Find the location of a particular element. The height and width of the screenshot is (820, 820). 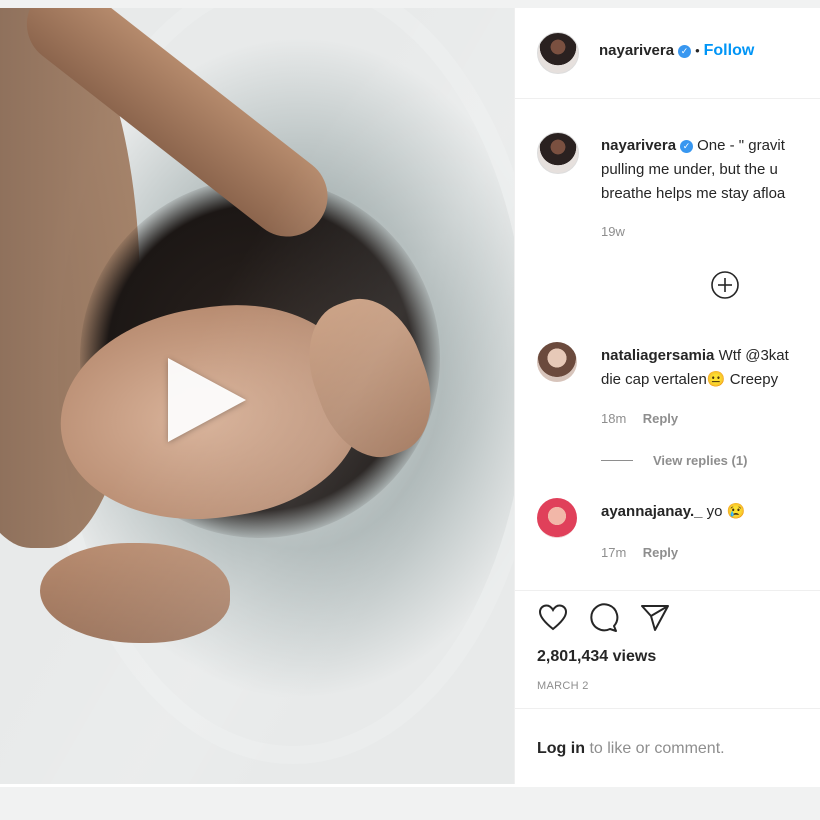

follow-button: Follow is located at coordinates (729, 50).